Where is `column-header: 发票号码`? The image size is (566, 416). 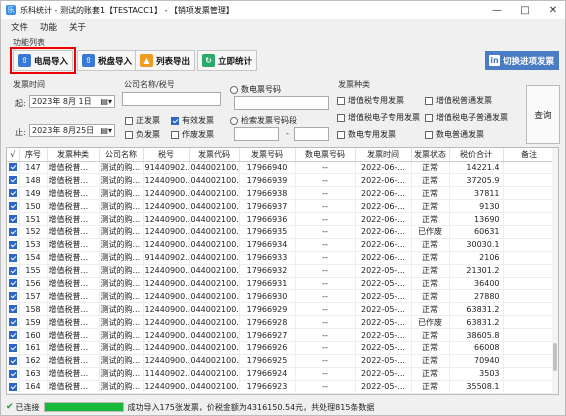
column-header: 发票号码 is located at coordinates (267, 155).